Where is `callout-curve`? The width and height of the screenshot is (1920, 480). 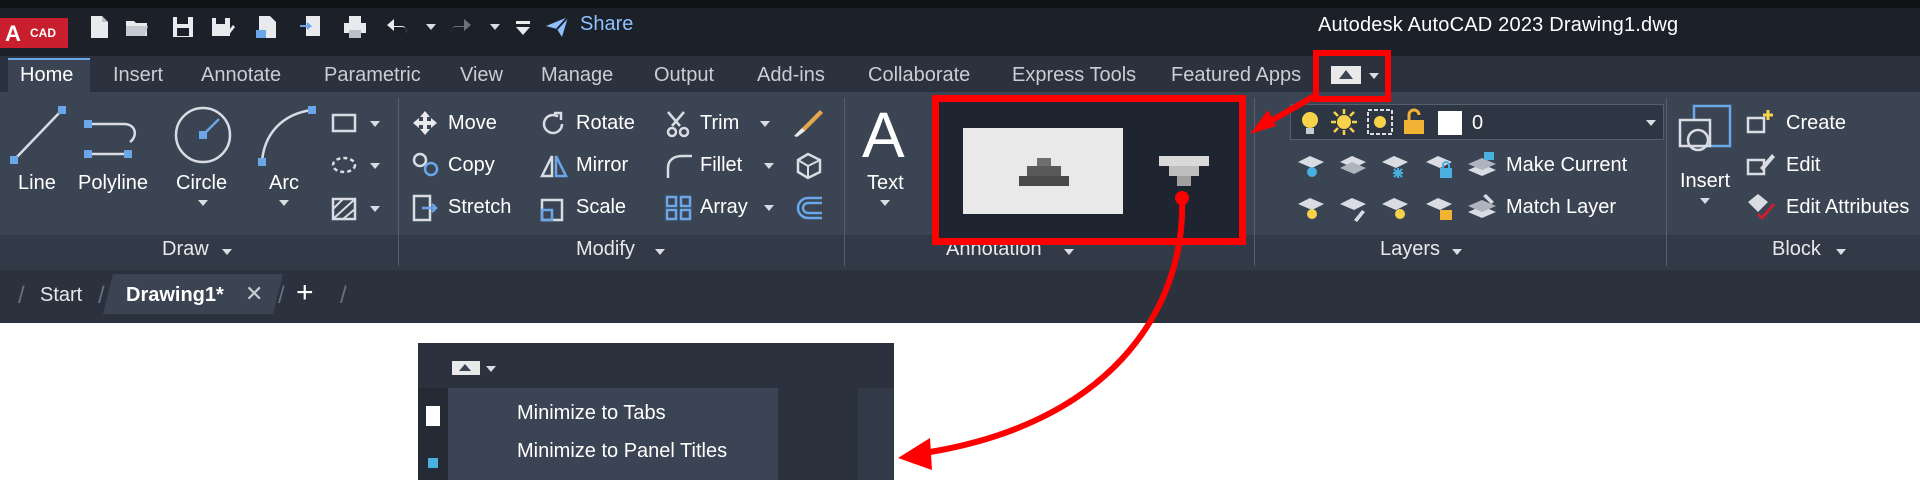 callout-curve is located at coordinates (1057, 326).